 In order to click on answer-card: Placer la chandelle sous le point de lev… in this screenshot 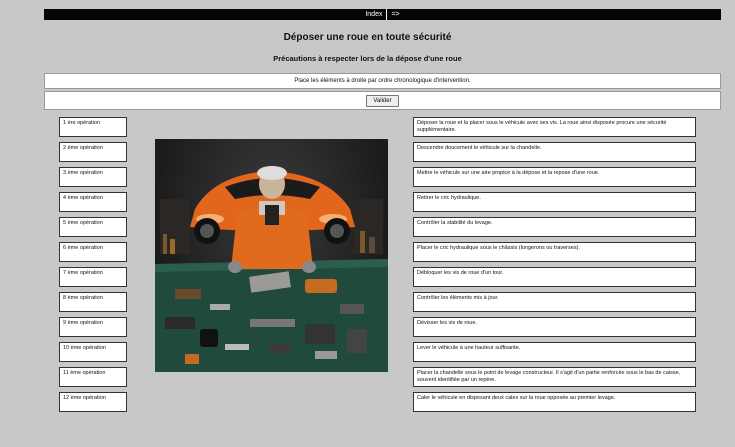, I will do `click(554, 377)`.